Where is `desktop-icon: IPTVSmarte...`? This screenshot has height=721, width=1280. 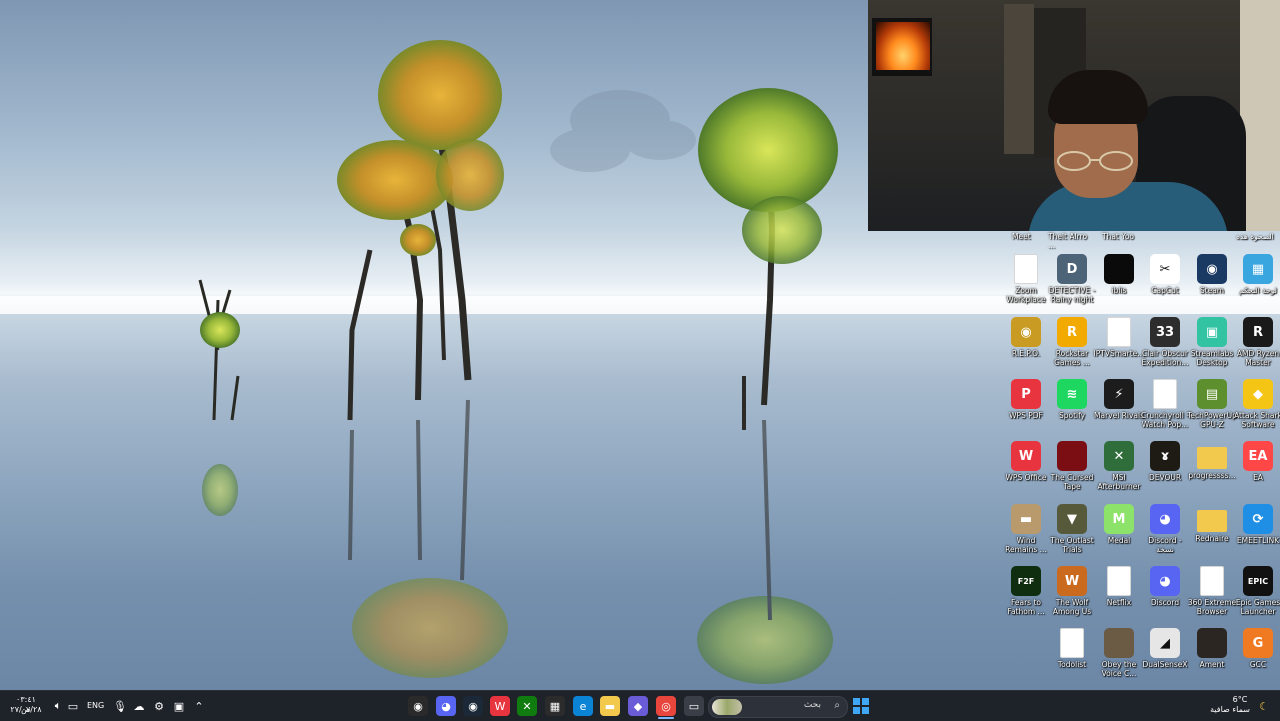
desktop-icon: IPTVSmarte... is located at coordinates (1119, 337).